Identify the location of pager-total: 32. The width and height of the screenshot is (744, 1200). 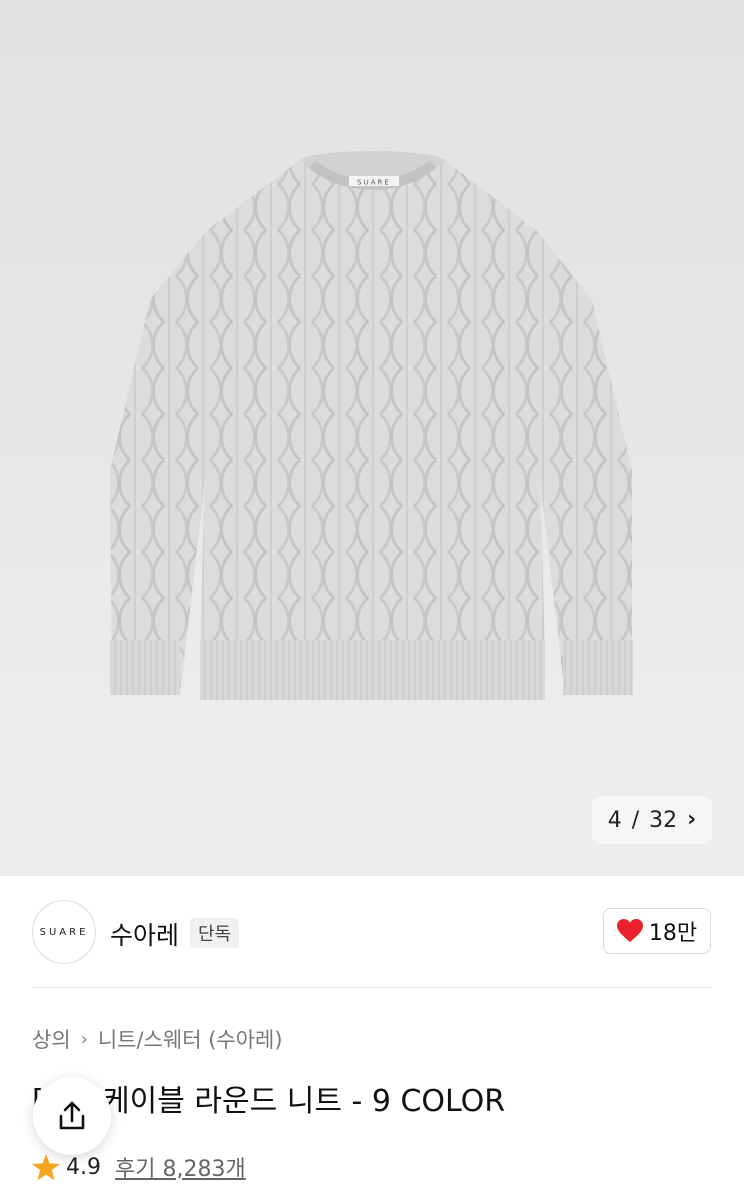
(663, 820).